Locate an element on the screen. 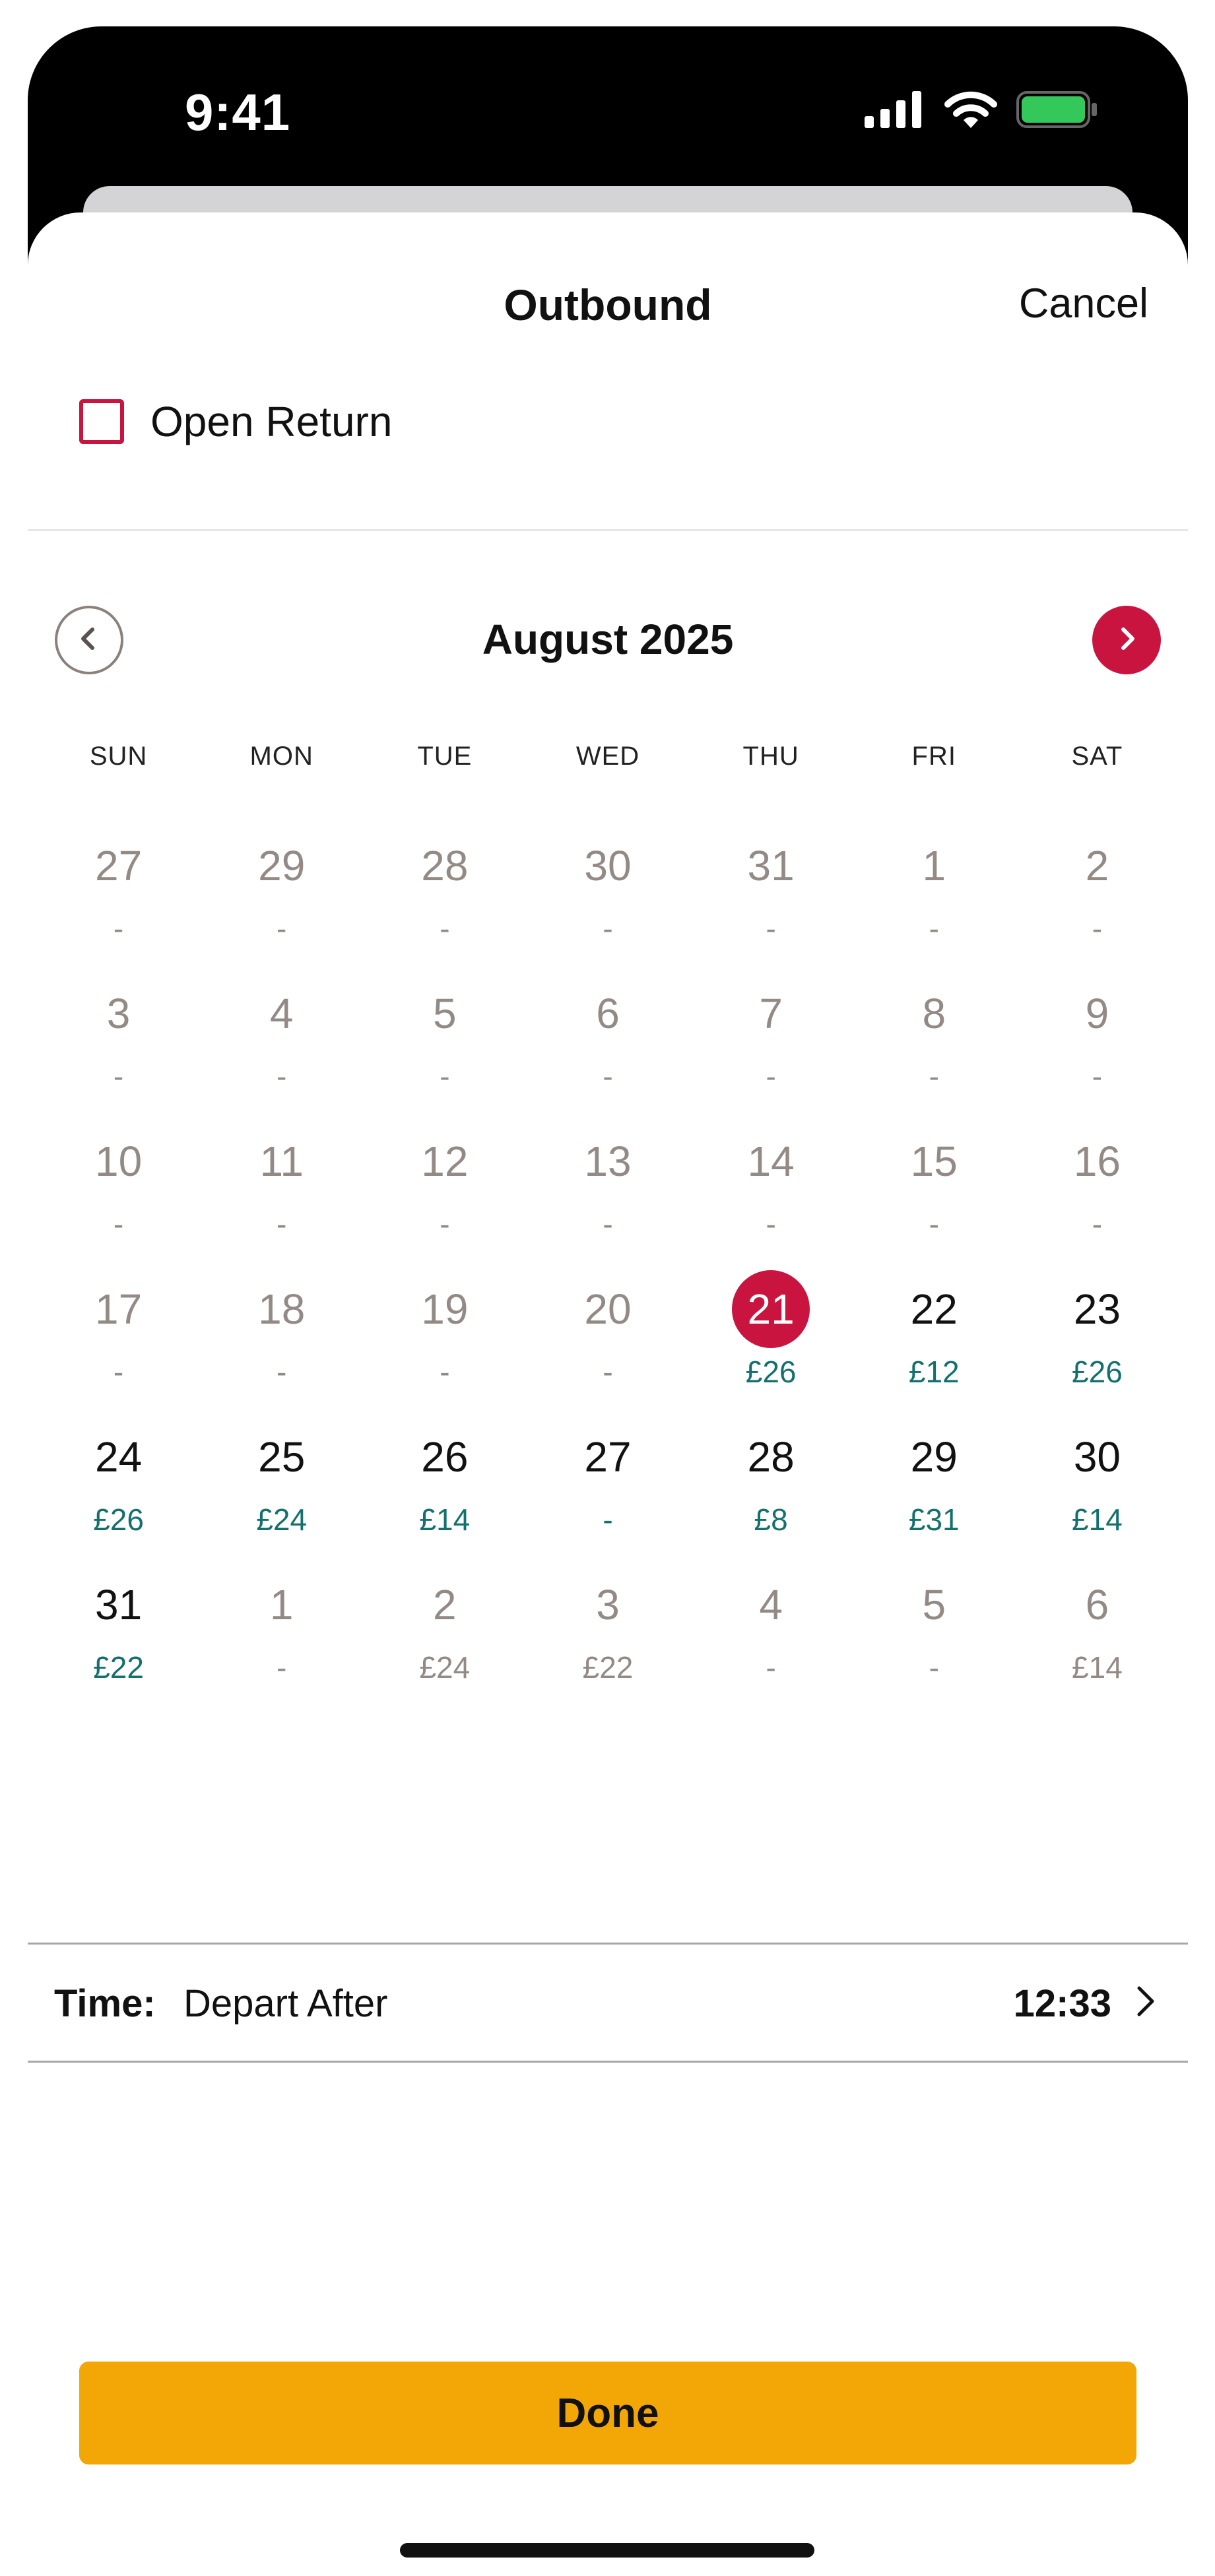 The image size is (1215, 2576). calendar-day: 25 £24 is located at coordinates (281, 1491).